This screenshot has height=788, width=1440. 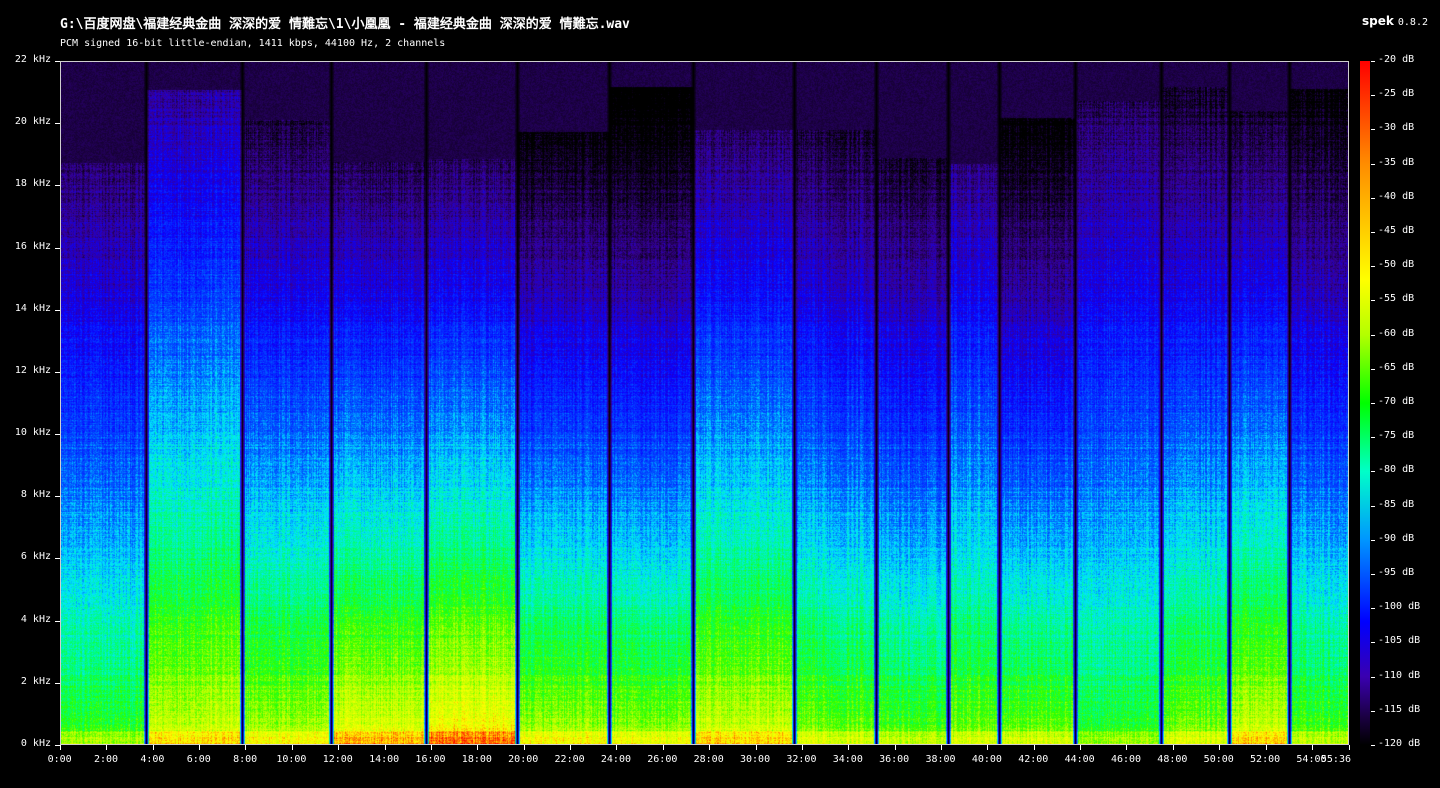 What do you see at coordinates (986, 759) in the screenshot?
I see `time-tick-label: 40:00` at bounding box center [986, 759].